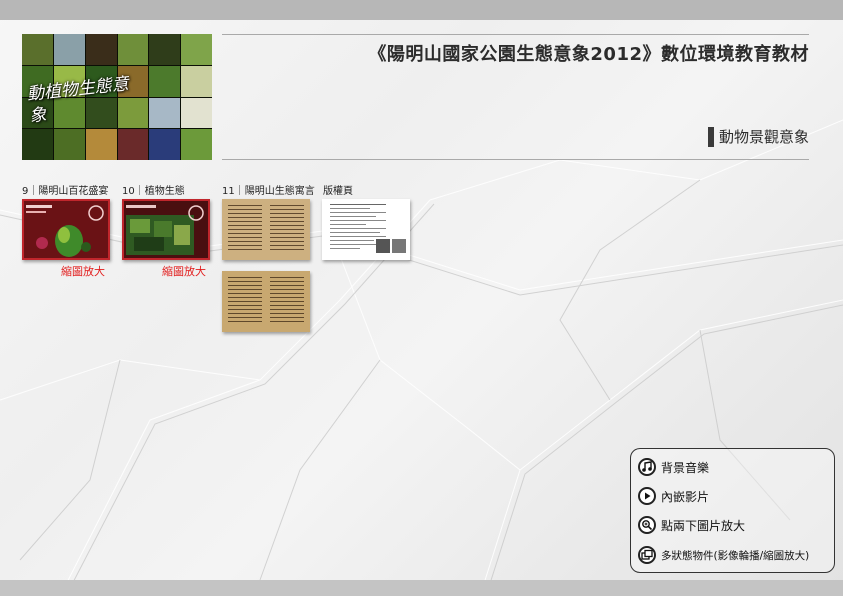  I want to click on legend-label-zoom: 點兩下圖片放大, so click(703, 525).